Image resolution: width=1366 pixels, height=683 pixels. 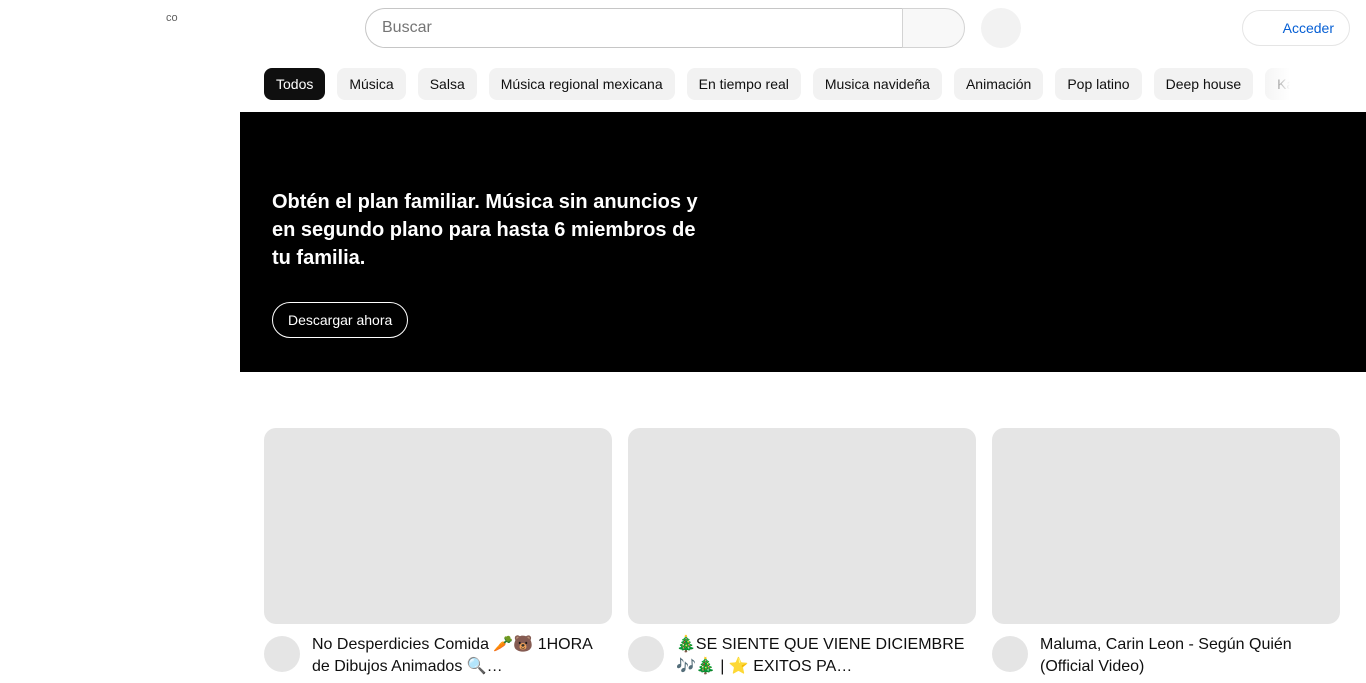 I want to click on chip-musica: Música, so click(x=371, y=84).